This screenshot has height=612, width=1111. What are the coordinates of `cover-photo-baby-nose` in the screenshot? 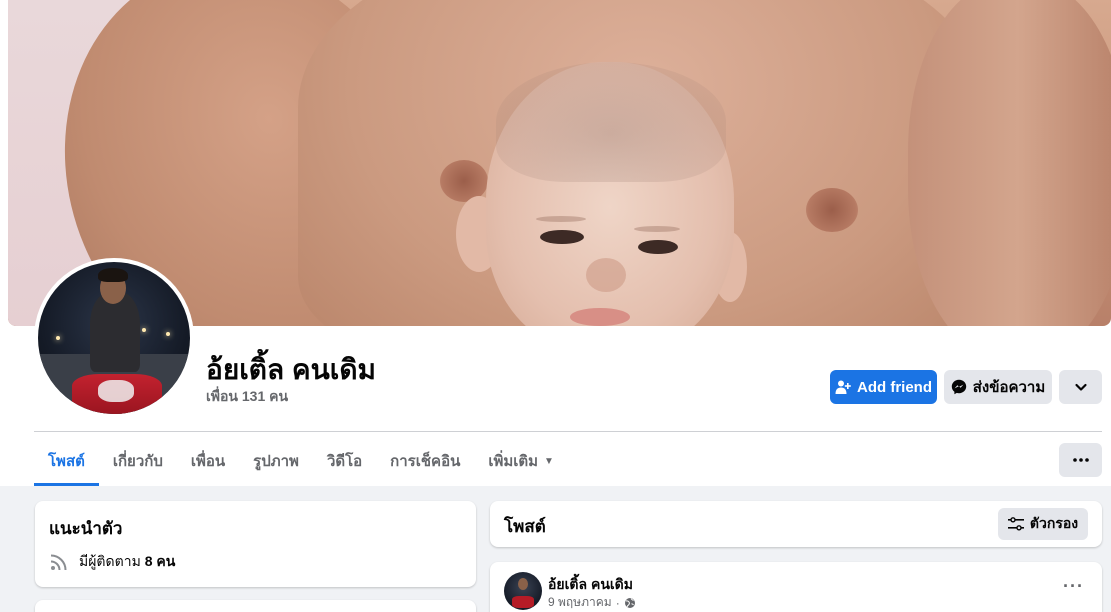 It's located at (606, 275).